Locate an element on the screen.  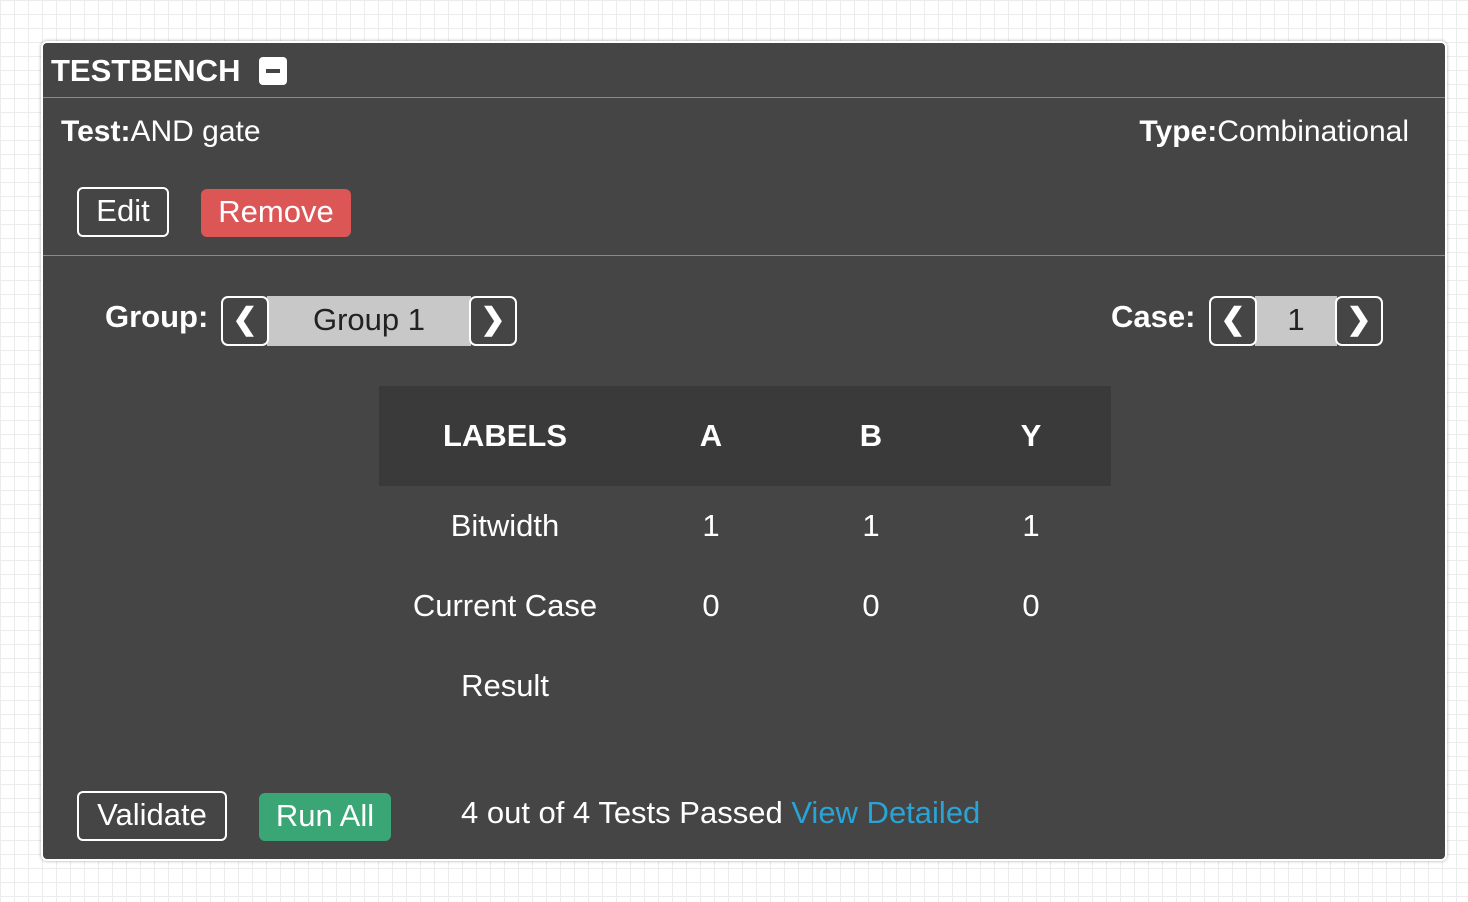
test-info: Test:AND gate is located at coordinates (161, 132).